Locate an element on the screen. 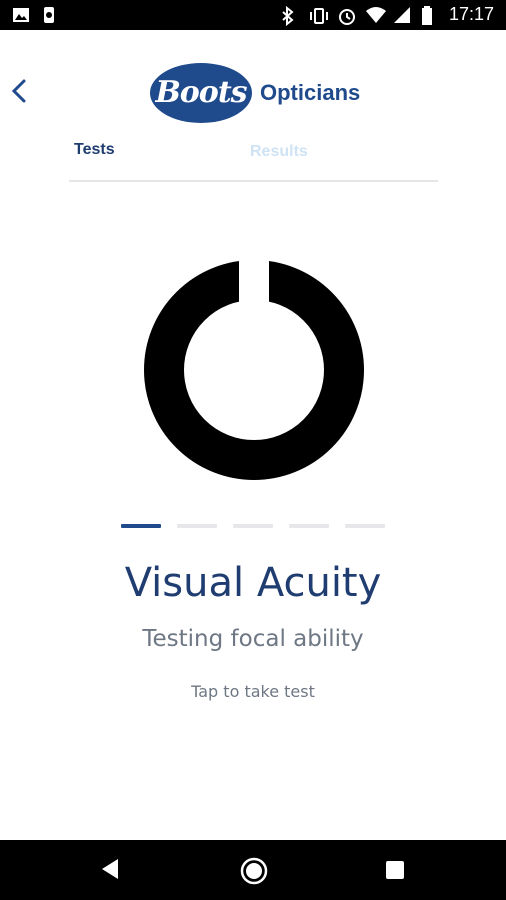 The image size is (506, 900). page-indicator is located at coordinates (253, 526).